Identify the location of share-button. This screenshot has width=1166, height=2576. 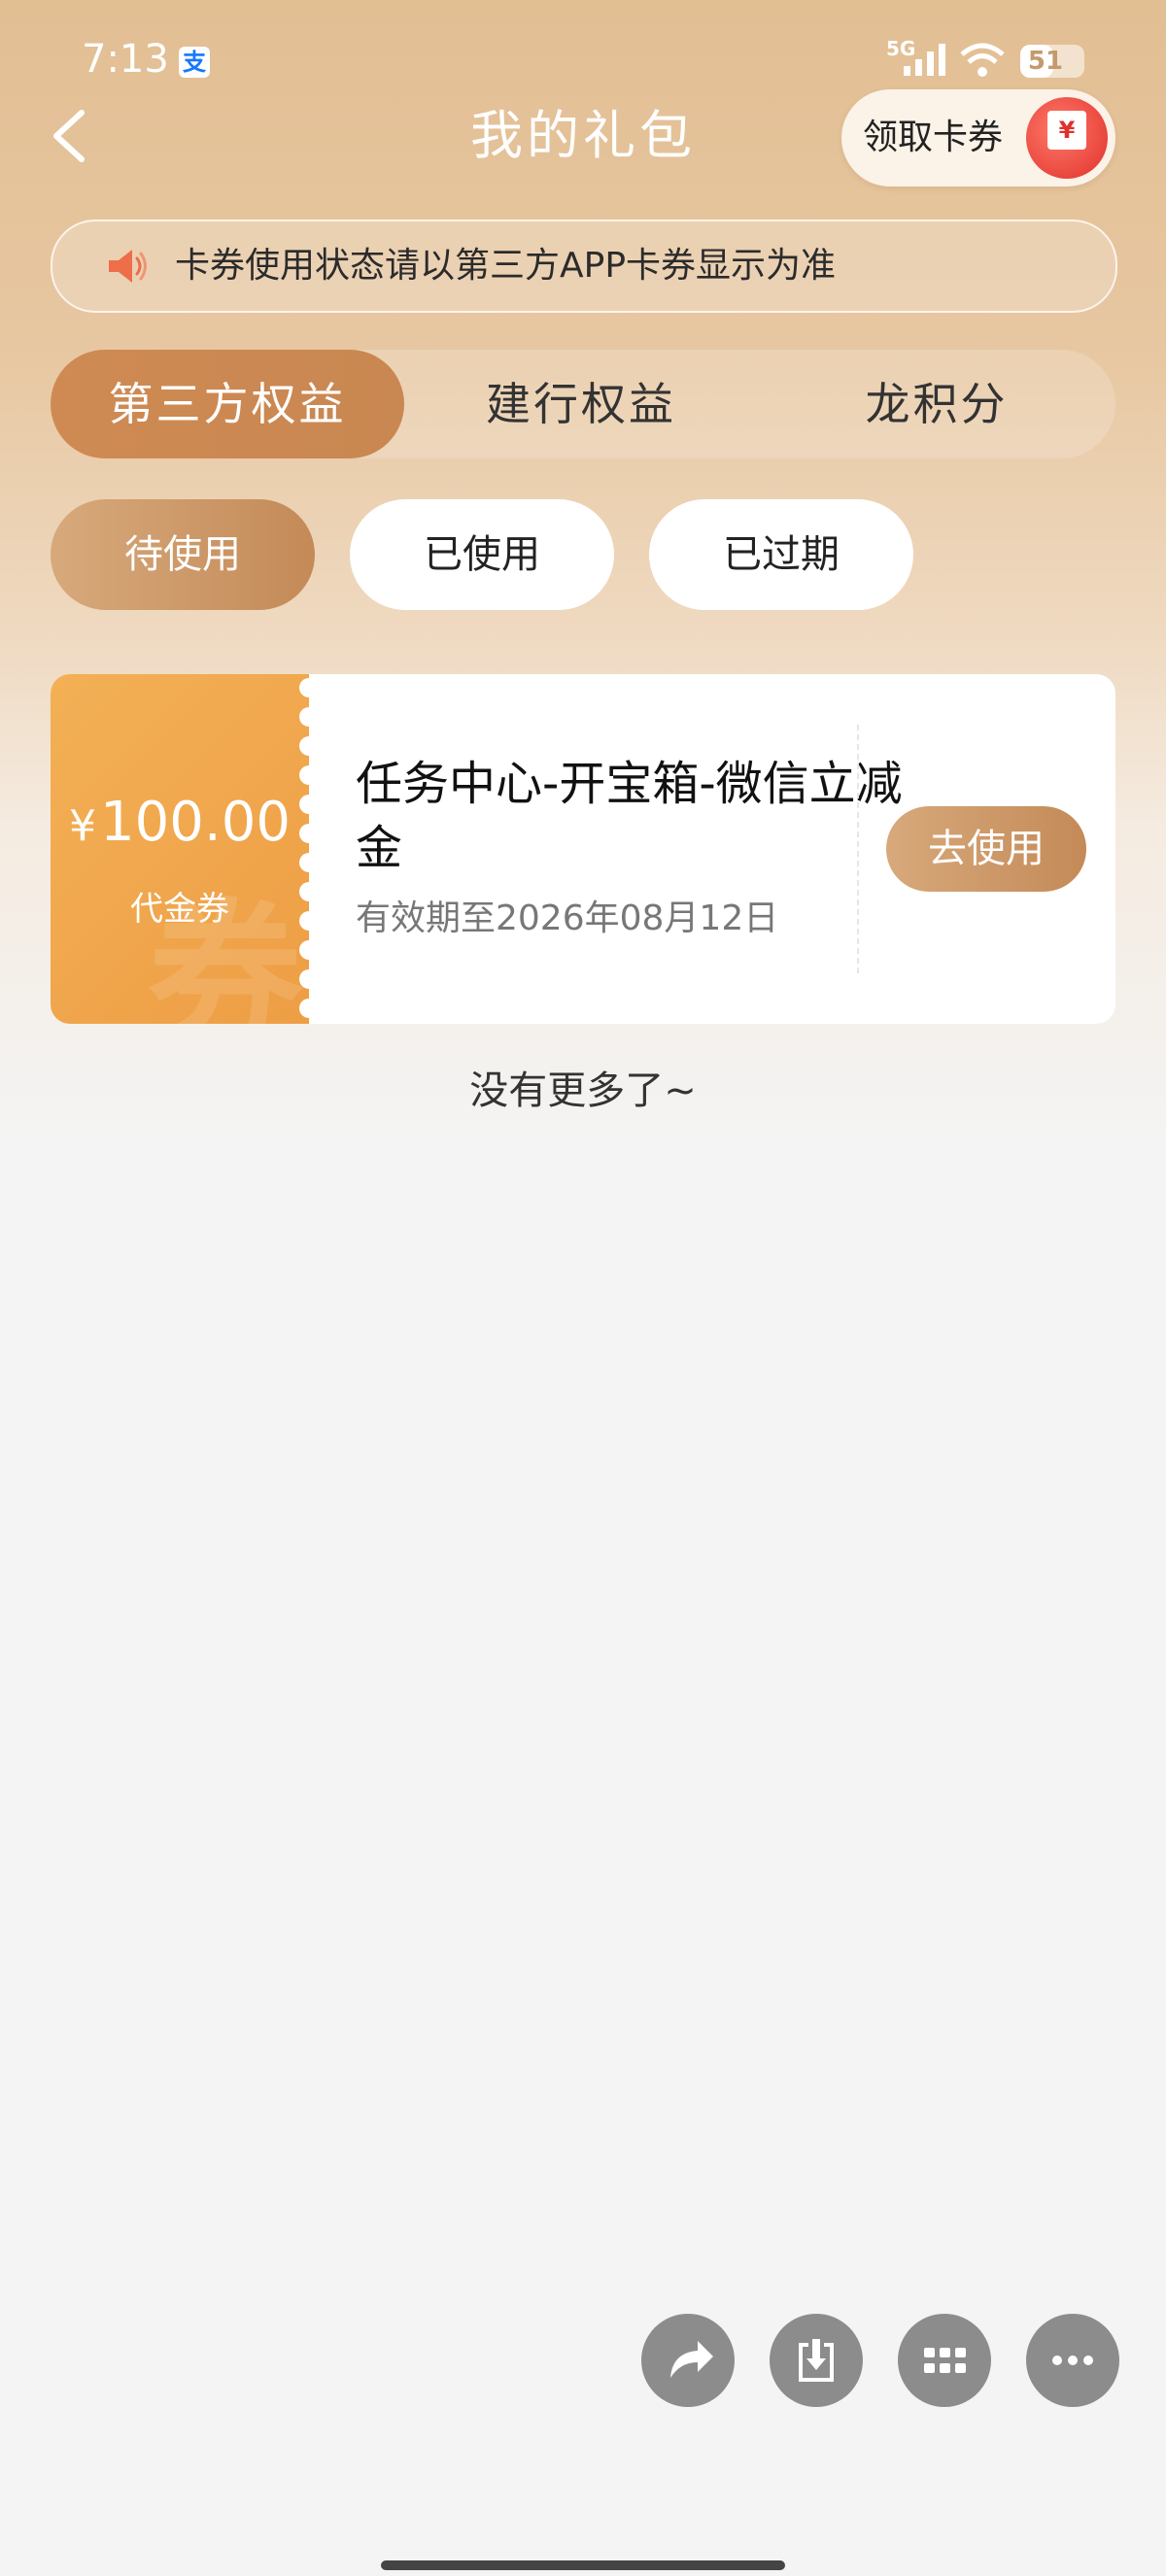
(688, 2360).